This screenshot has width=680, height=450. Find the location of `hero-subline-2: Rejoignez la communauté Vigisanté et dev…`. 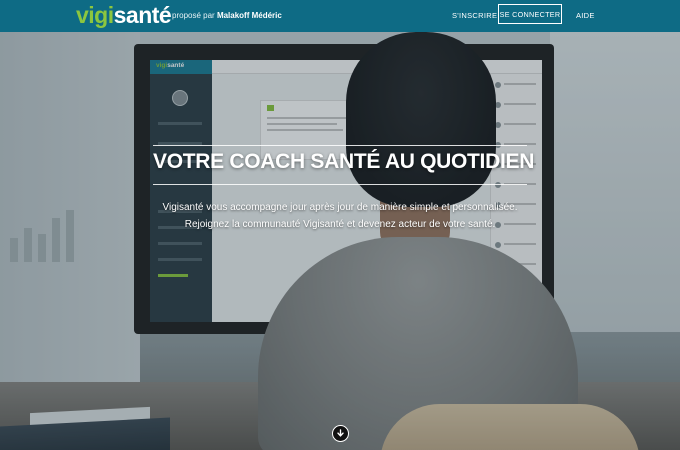

hero-subline-2: Rejoignez la communauté Vigisanté et dev… is located at coordinates (340, 224).